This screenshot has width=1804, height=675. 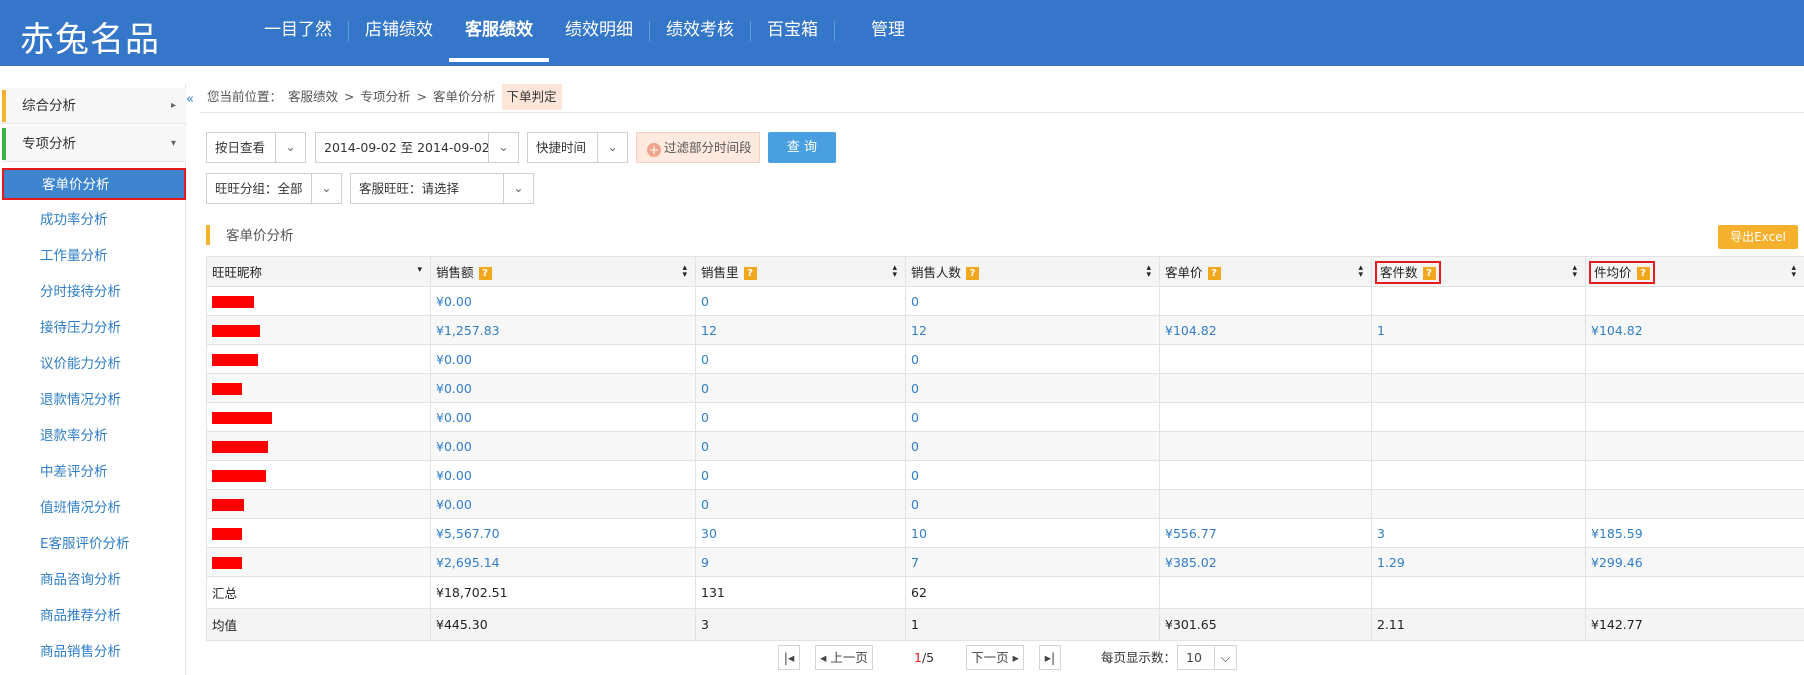 What do you see at coordinates (1694, 330) in the screenshot?
I see `avg-item-price-cell: ¥104.82` at bounding box center [1694, 330].